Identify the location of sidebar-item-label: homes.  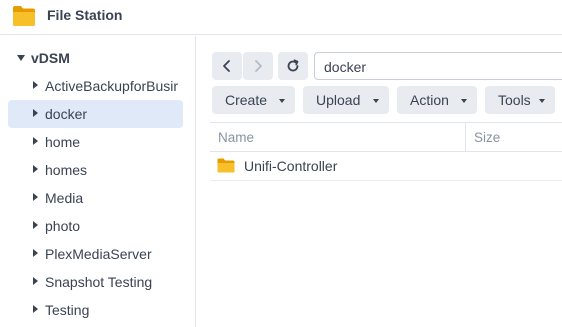
(66, 170).